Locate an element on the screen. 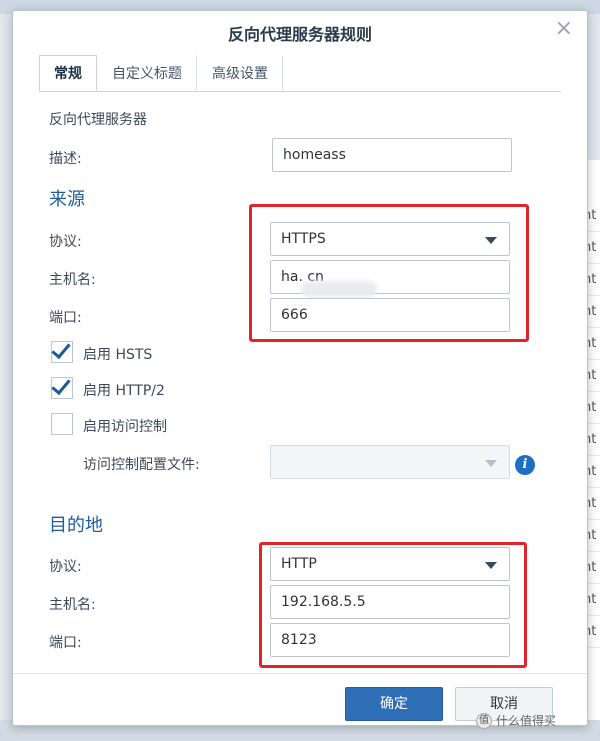  source-port-label: 端口: is located at coordinates (65, 318).